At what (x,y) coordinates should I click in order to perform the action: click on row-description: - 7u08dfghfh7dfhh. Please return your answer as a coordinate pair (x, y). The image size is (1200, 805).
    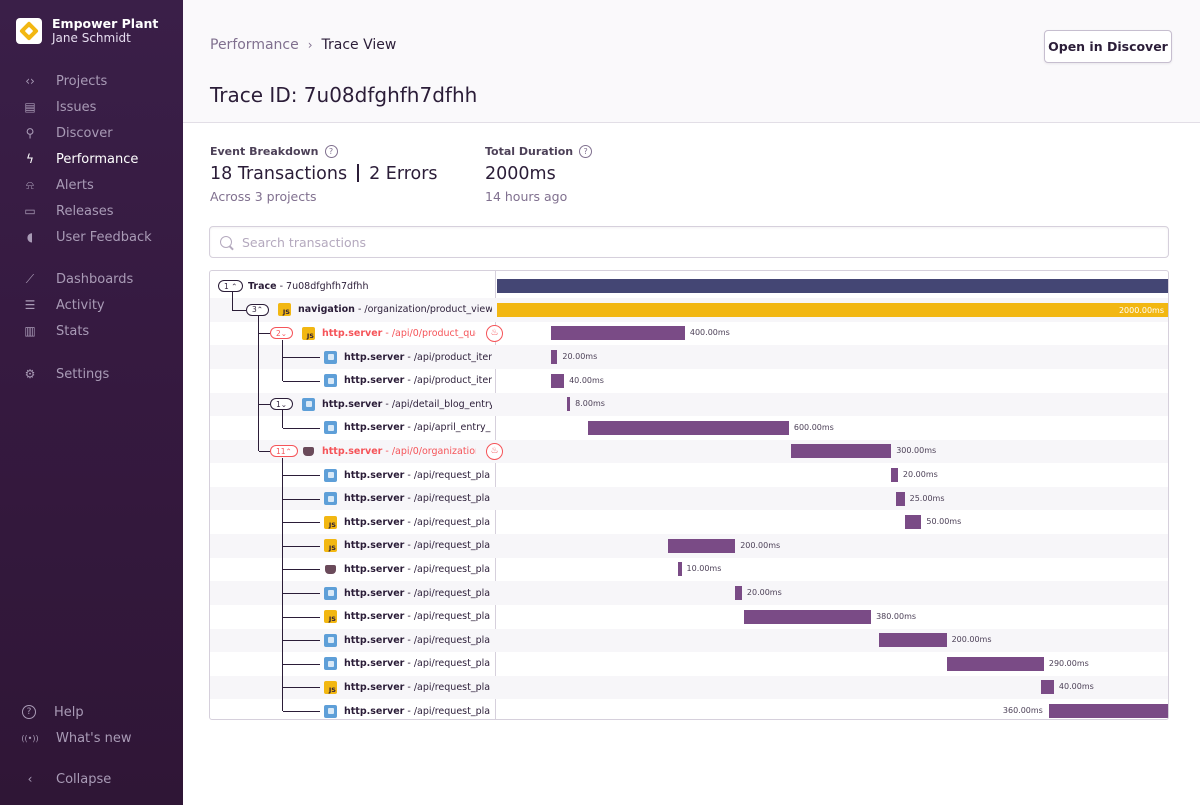
    Looking at the image, I should click on (324, 286).